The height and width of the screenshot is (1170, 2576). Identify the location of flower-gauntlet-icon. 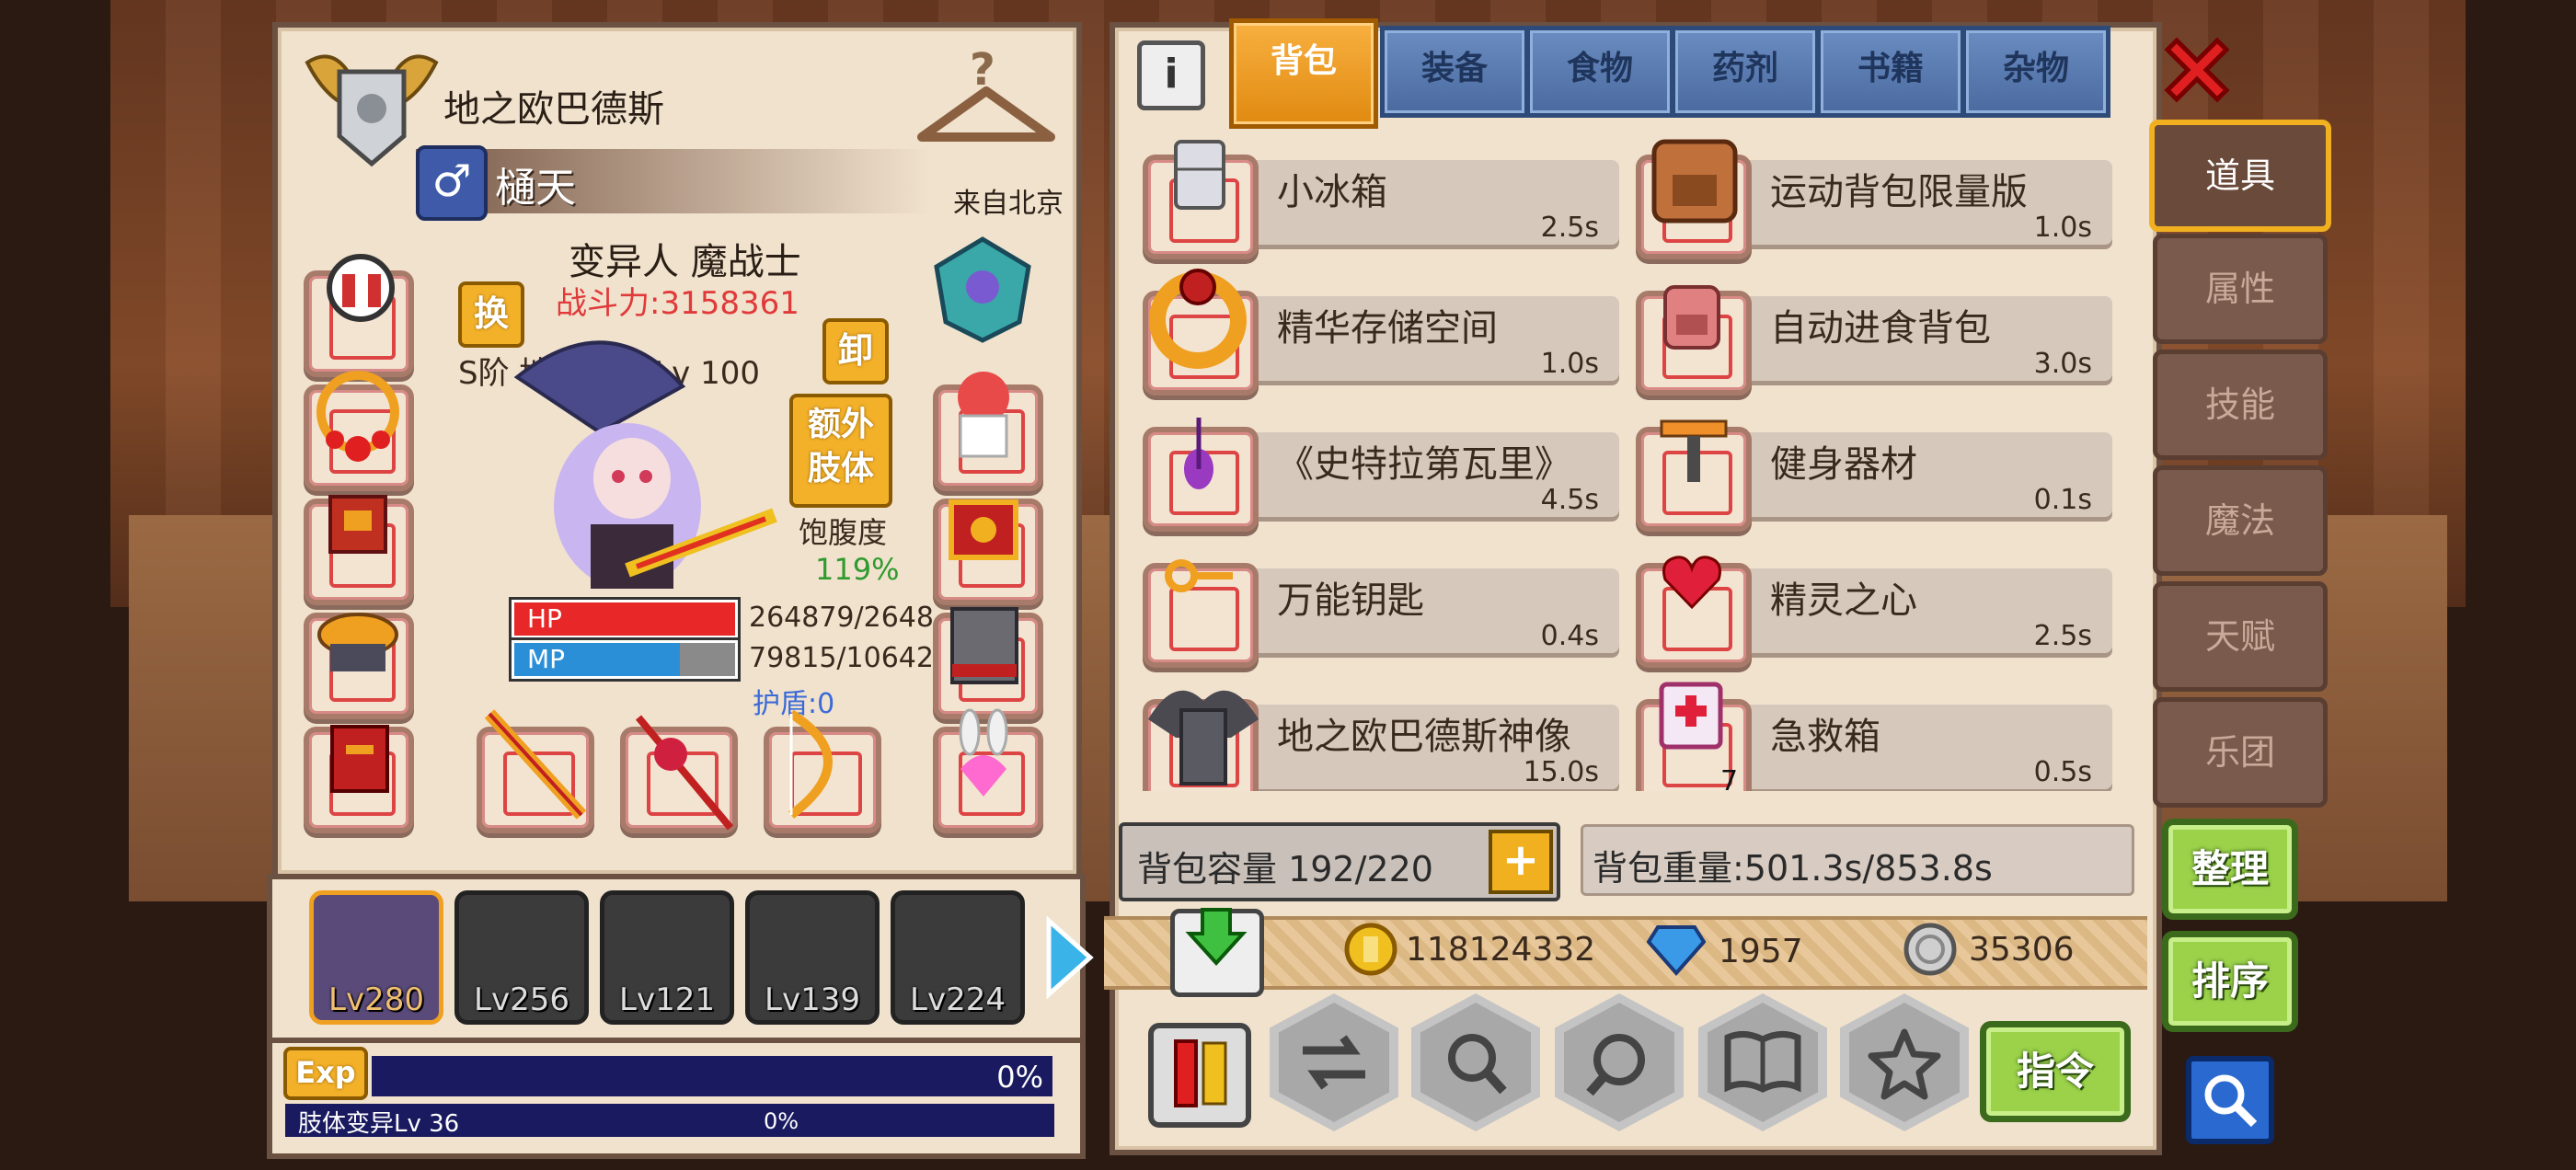
(983, 415).